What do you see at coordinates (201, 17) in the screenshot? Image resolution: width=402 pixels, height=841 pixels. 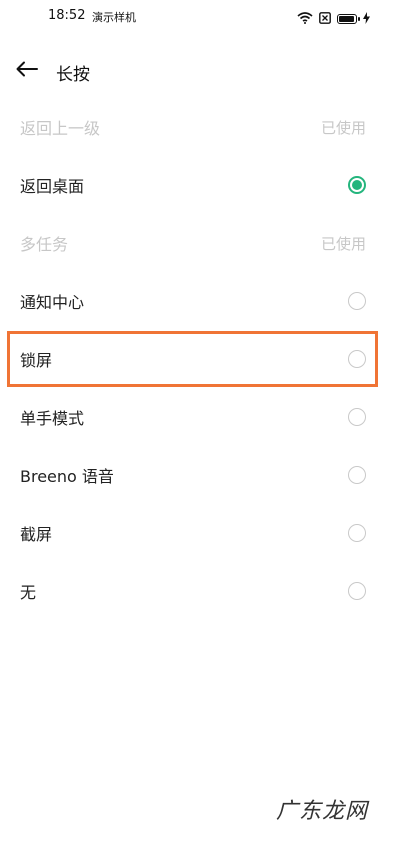 I see `status-bar: 18:52 演示样机` at bounding box center [201, 17].